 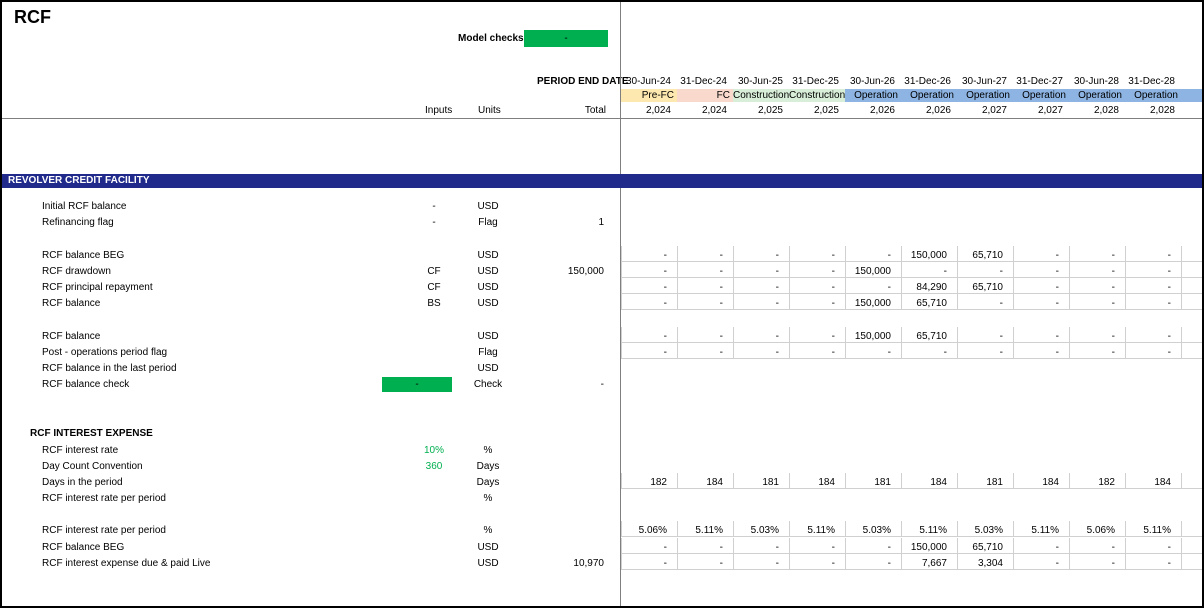 What do you see at coordinates (927, 81) in the screenshot?
I see `period-date: 31-Dec-26` at bounding box center [927, 81].